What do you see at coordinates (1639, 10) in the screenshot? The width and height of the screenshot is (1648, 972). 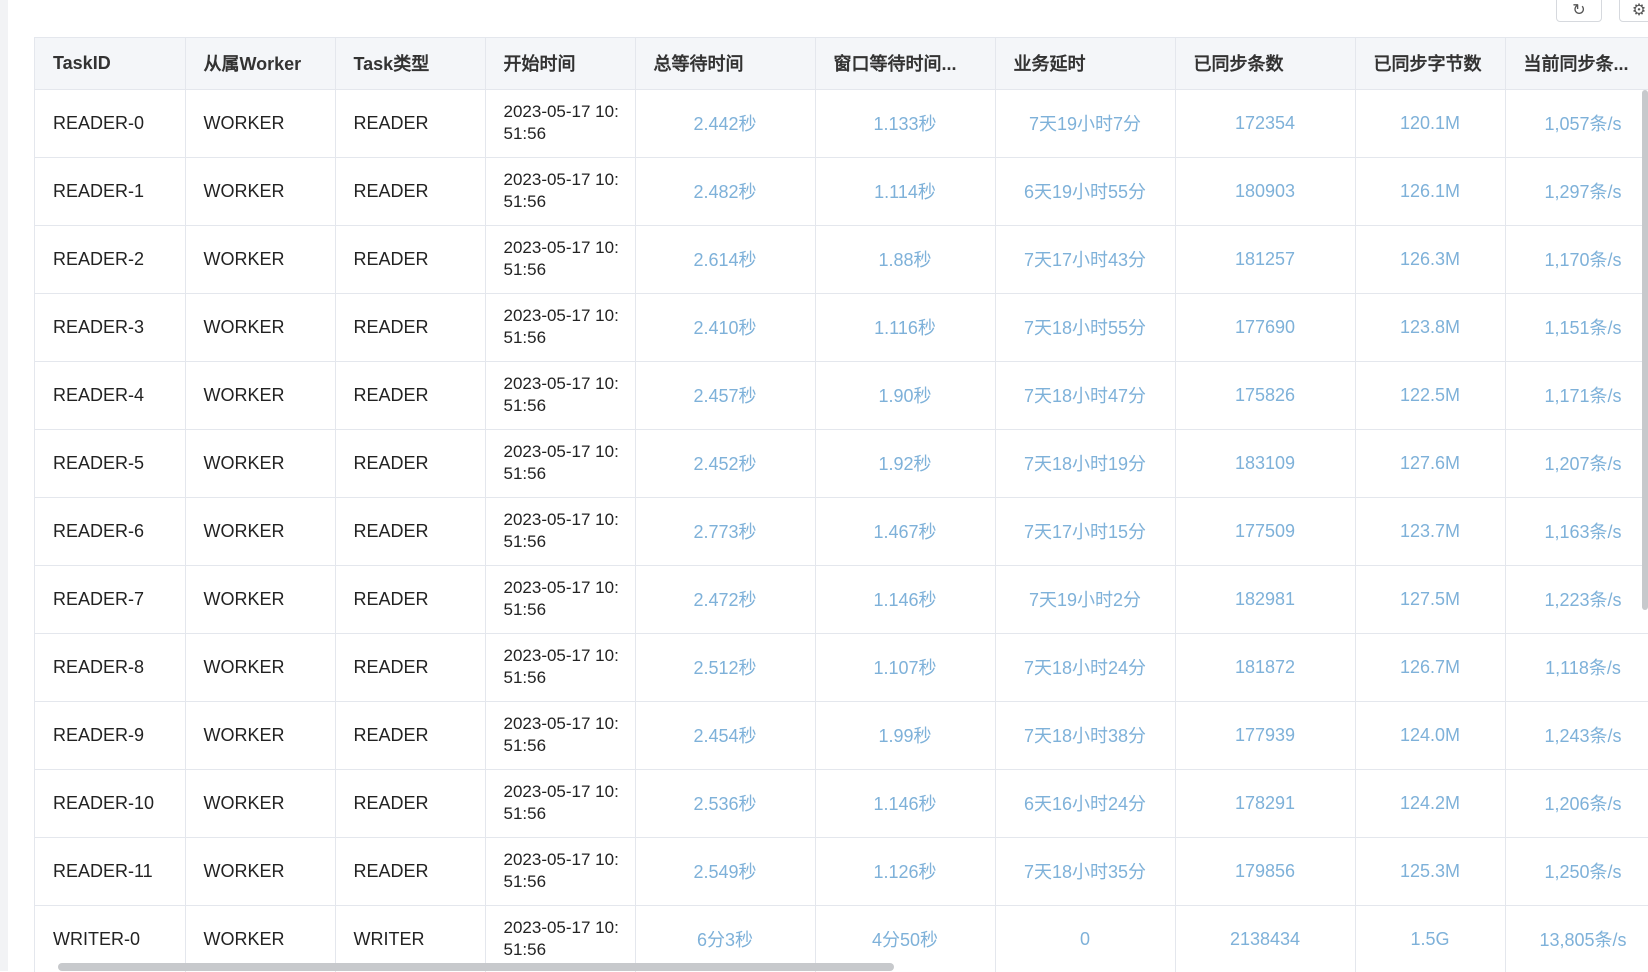 I see `gear-icon: ⚙` at bounding box center [1639, 10].